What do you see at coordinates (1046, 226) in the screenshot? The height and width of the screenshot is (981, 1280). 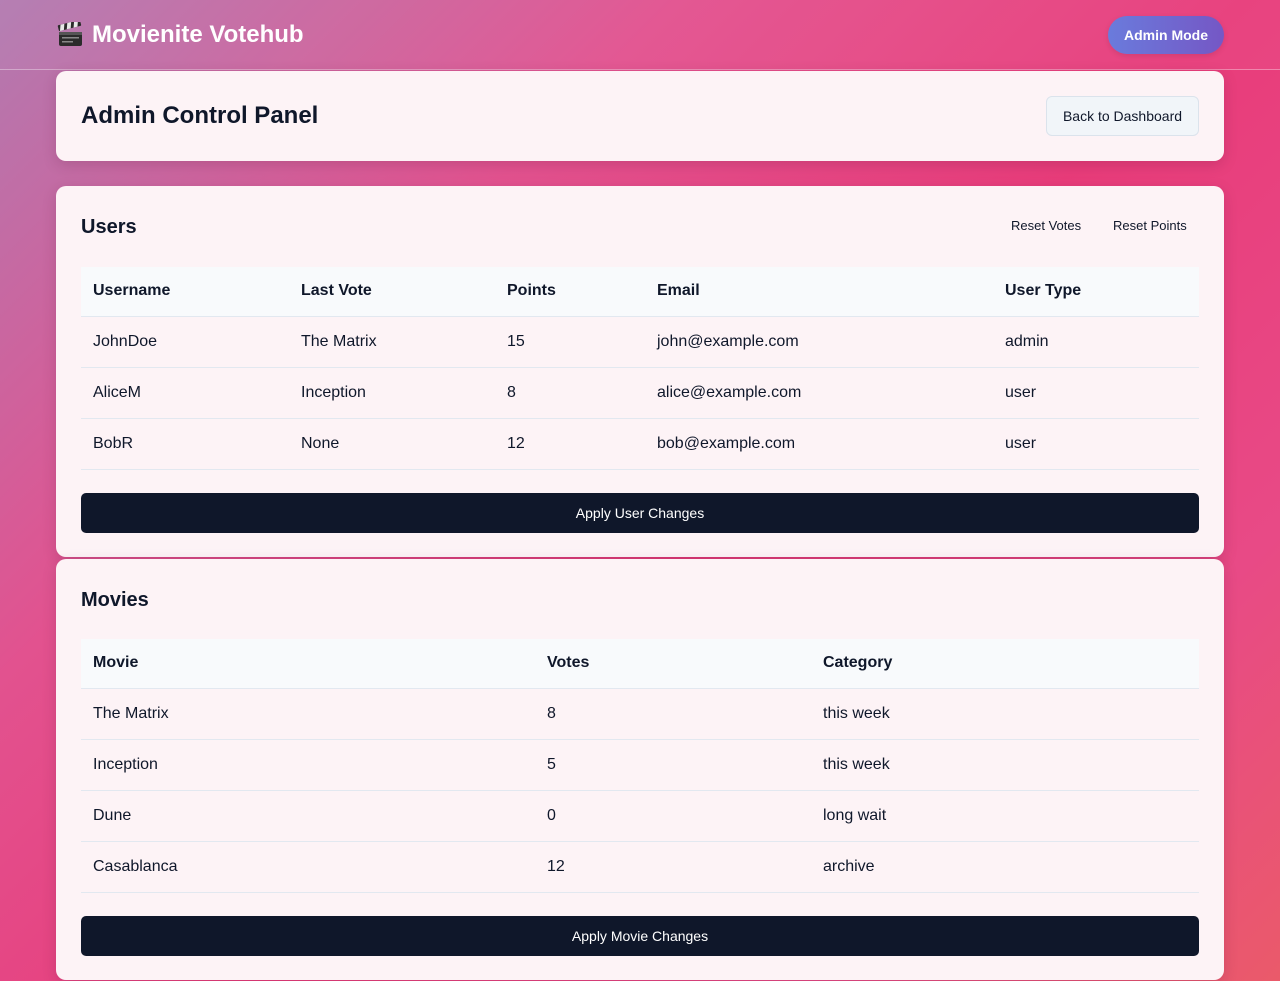 I see `reset-votes-button: Reset Votes` at bounding box center [1046, 226].